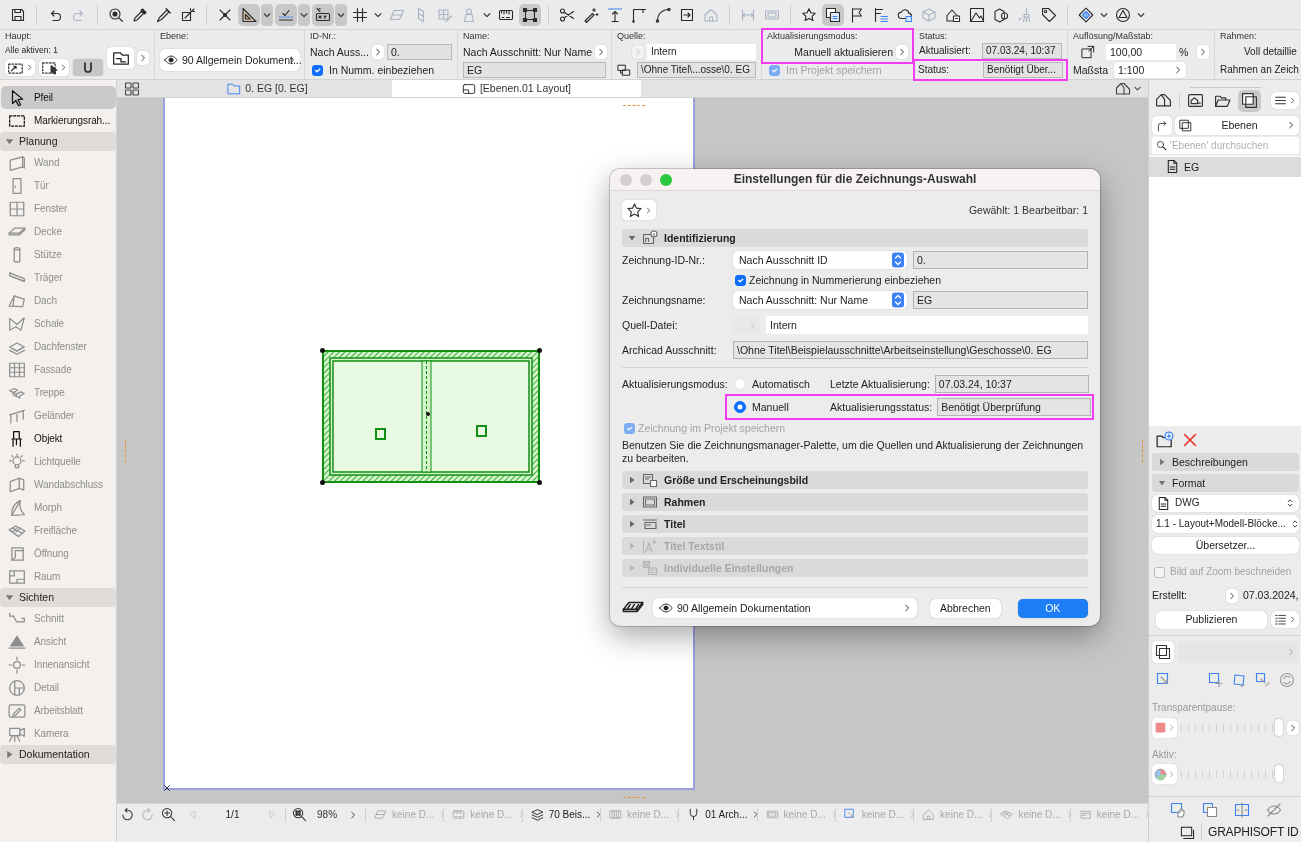 This screenshot has width=1301, height=842. What do you see at coordinates (1238, 36) in the screenshot?
I see `group-label: Rahmen:` at bounding box center [1238, 36].